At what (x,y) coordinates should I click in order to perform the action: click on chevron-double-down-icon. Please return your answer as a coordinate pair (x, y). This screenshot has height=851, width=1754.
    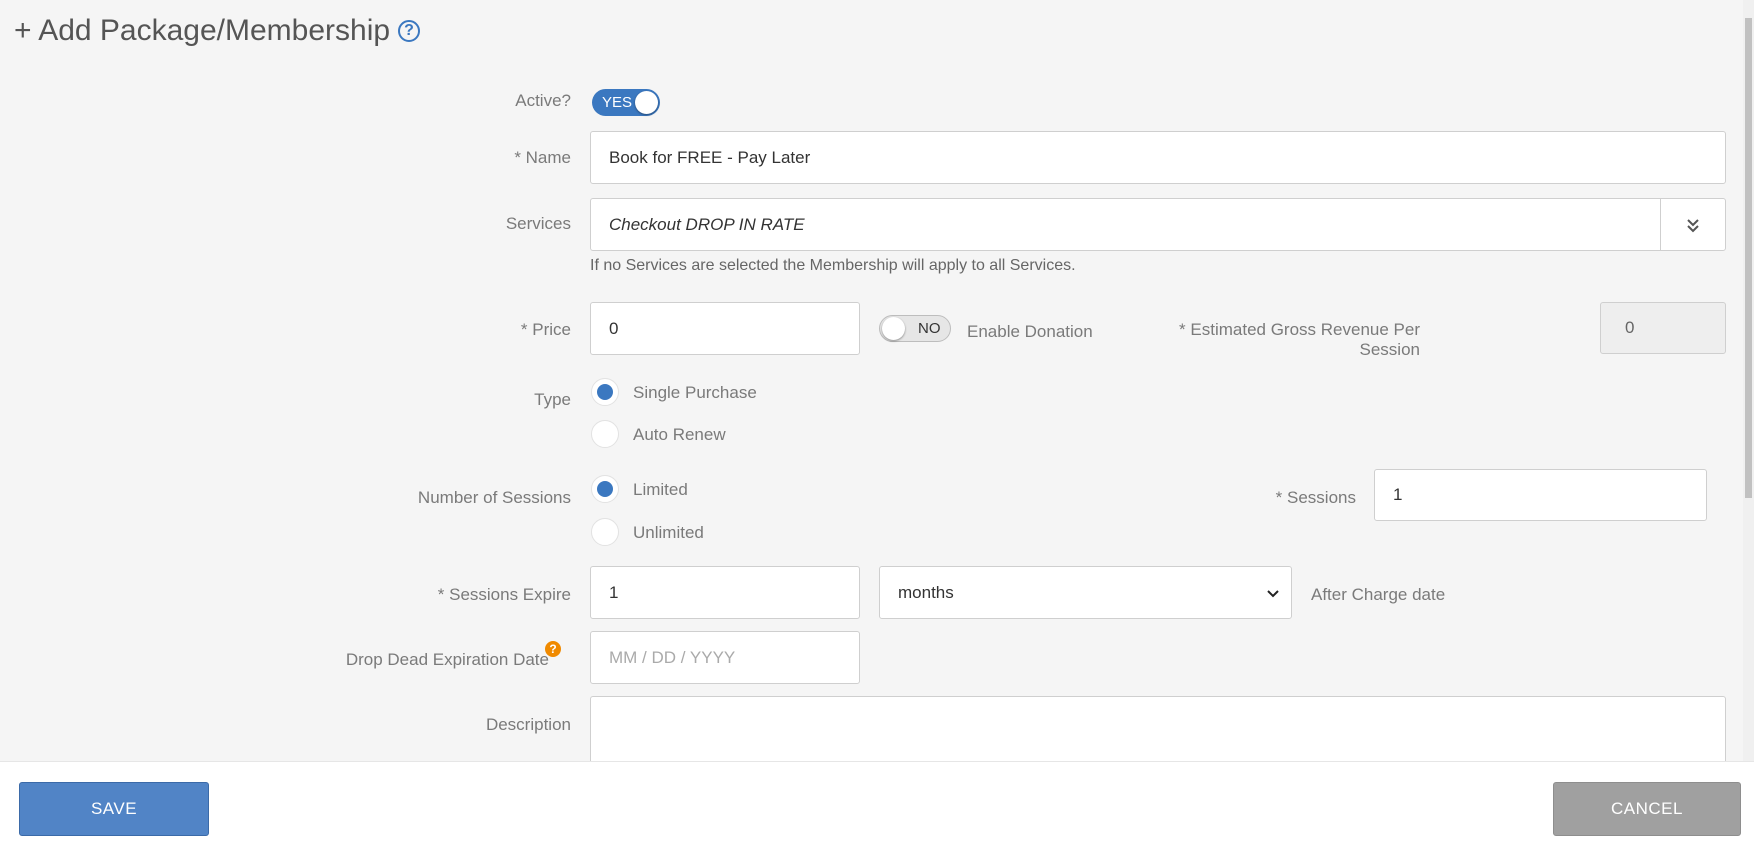
    Looking at the image, I should click on (1692, 224).